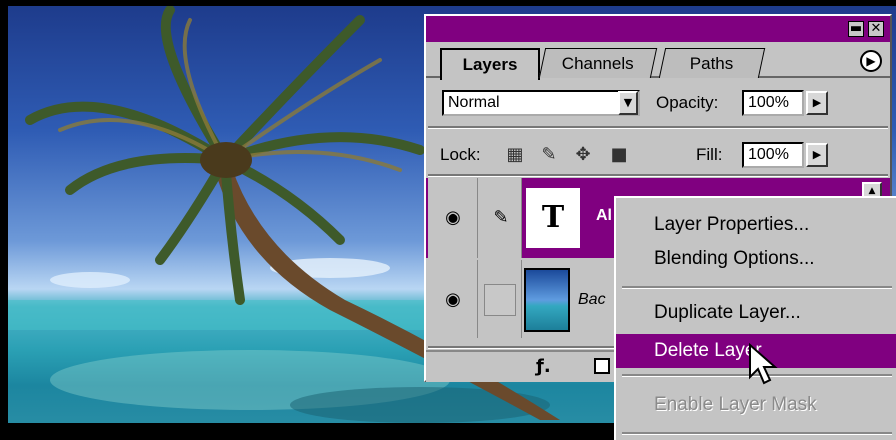 Image resolution: width=896 pixels, height=440 pixels. Describe the element at coordinates (547, 300) in the screenshot. I see `background-thumbnail` at that location.